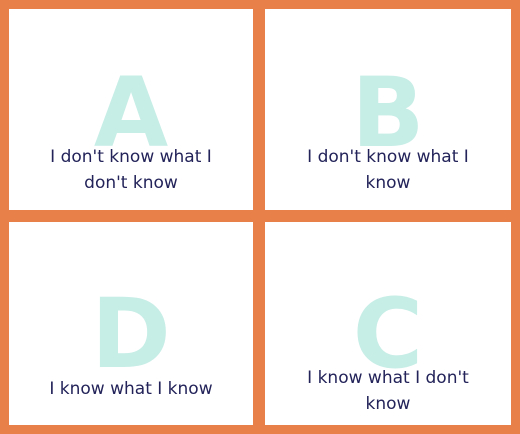 Image resolution: width=520 pixels, height=434 pixels. I want to click on quadrant-c-caption-line-1: I know what I don't, so click(388, 378).